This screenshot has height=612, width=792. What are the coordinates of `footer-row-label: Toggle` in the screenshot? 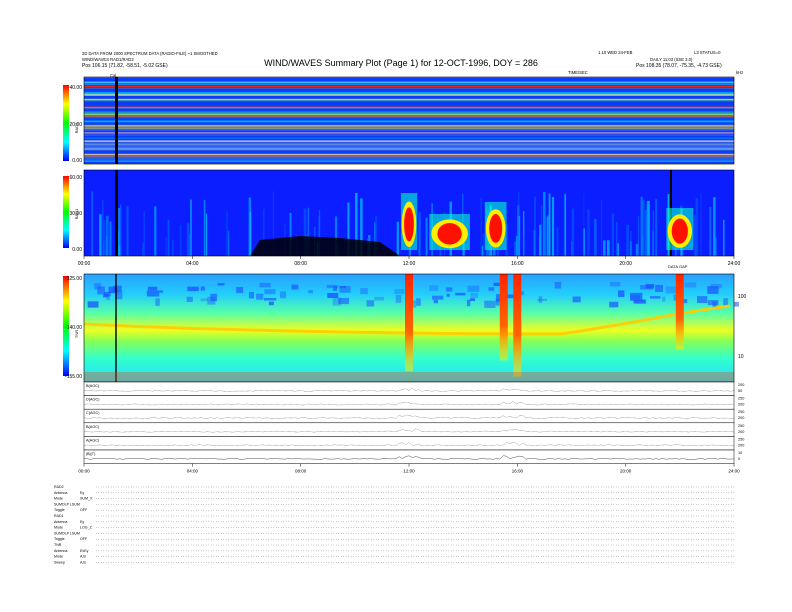 It's located at (59, 510).